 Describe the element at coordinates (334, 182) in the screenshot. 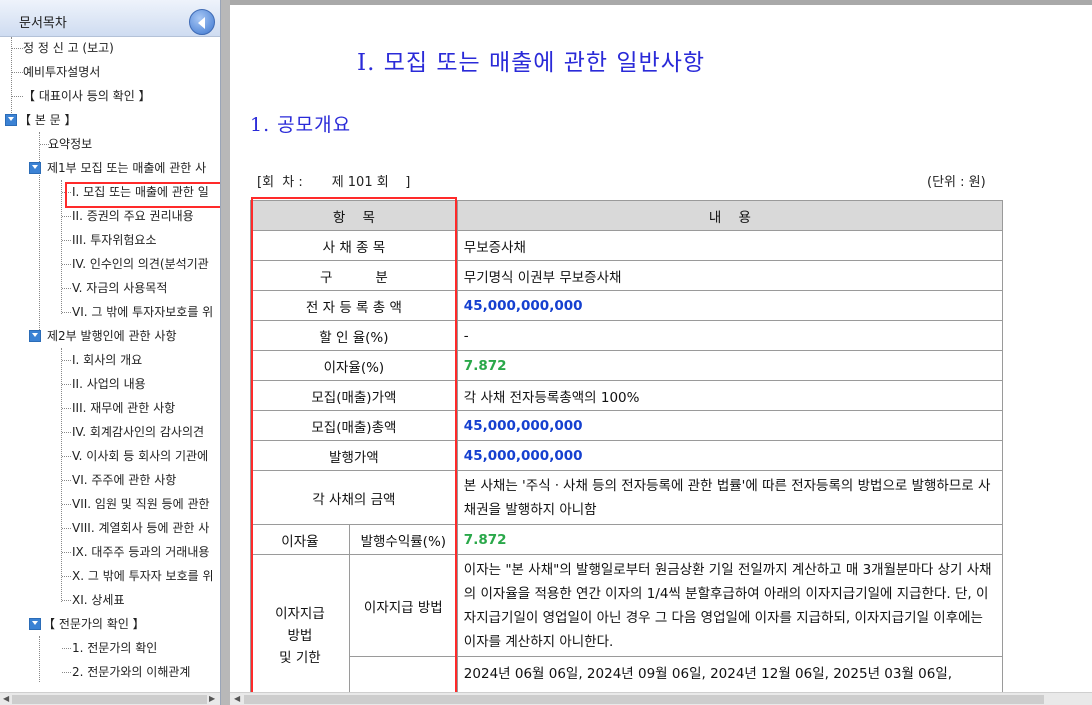

I see `round-label: [회 차 : 제 101 회 ]` at that location.